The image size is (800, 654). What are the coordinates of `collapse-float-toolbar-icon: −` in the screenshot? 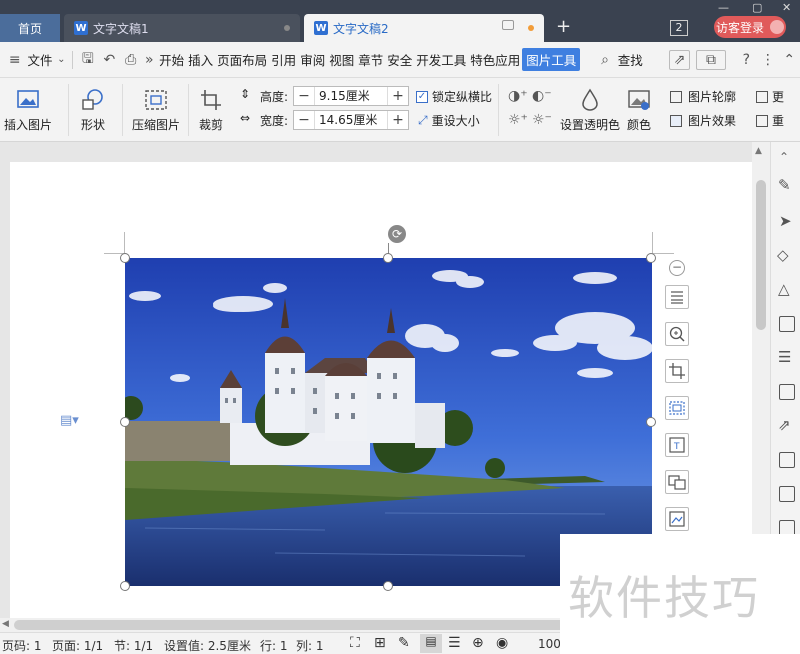 It's located at (677, 268).